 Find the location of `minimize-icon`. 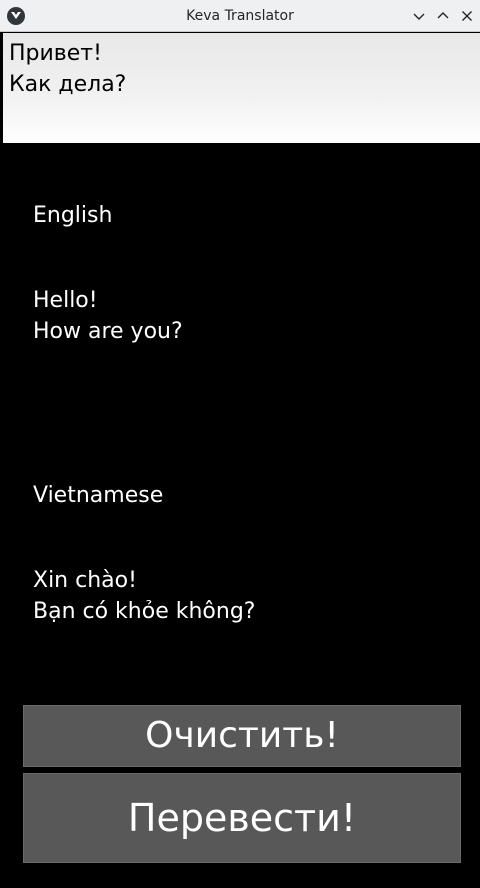

minimize-icon is located at coordinates (419, 16).